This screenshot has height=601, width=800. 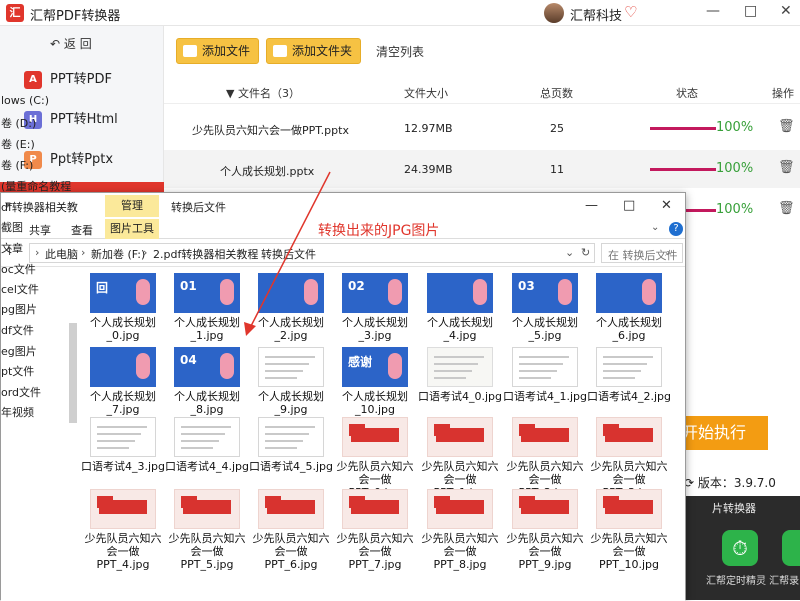 I want to click on annotation-arrow, so click(x=287, y=253).